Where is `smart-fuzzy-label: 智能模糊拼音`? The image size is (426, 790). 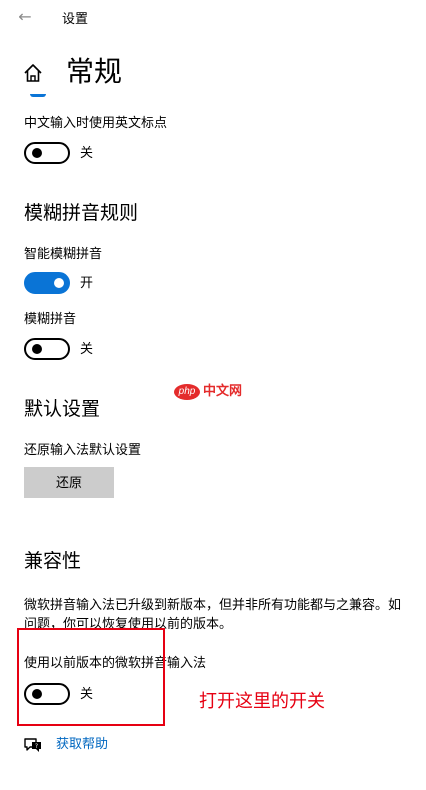 smart-fuzzy-label: 智能模糊拼音 is located at coordinates (63, 254).